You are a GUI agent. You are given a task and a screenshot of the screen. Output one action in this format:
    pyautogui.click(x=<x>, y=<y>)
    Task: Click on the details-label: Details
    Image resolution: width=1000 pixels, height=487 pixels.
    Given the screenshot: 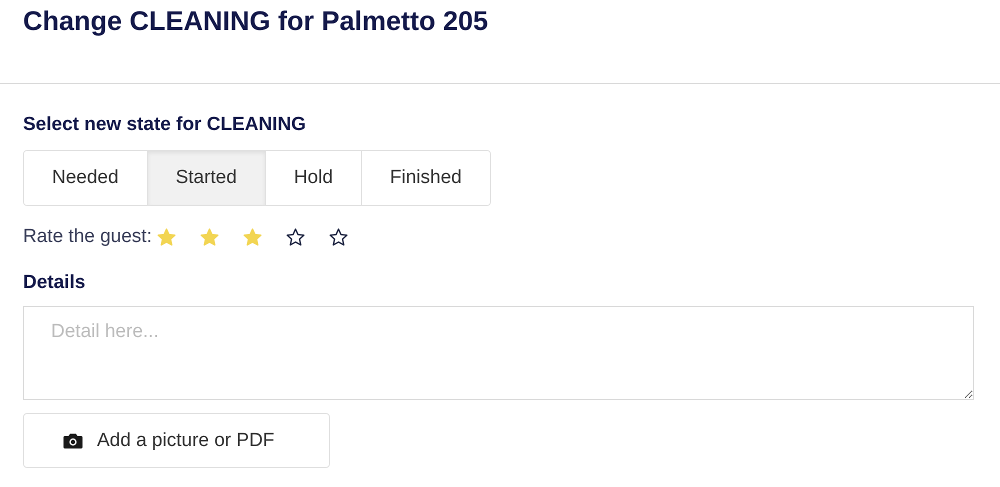 What is the action you would take?
    pyautogui.click(x=54, y=283)
    